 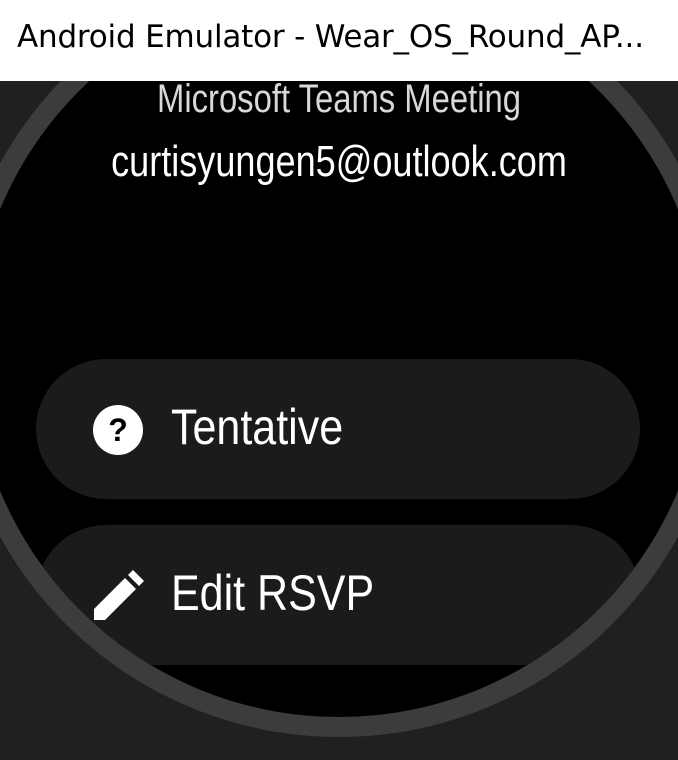 I want to click on organizer-email: curtisyungen5@outlook.com, so click(x=339, y=161).